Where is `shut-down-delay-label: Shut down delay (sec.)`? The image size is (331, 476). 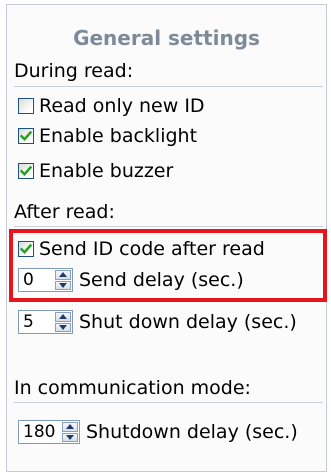 shut-down-delay-label: Shut down delay (sec.) is located at coordinates (188, 322).